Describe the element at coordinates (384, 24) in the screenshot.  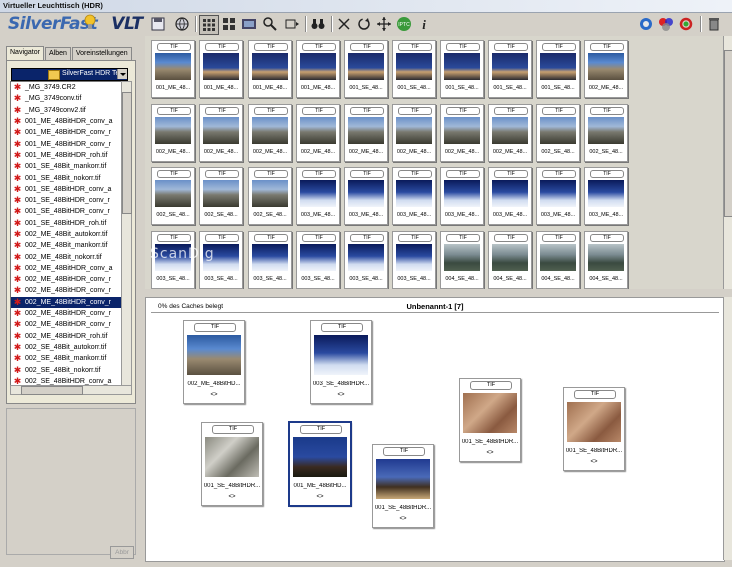
I see `move-icon` at that location.